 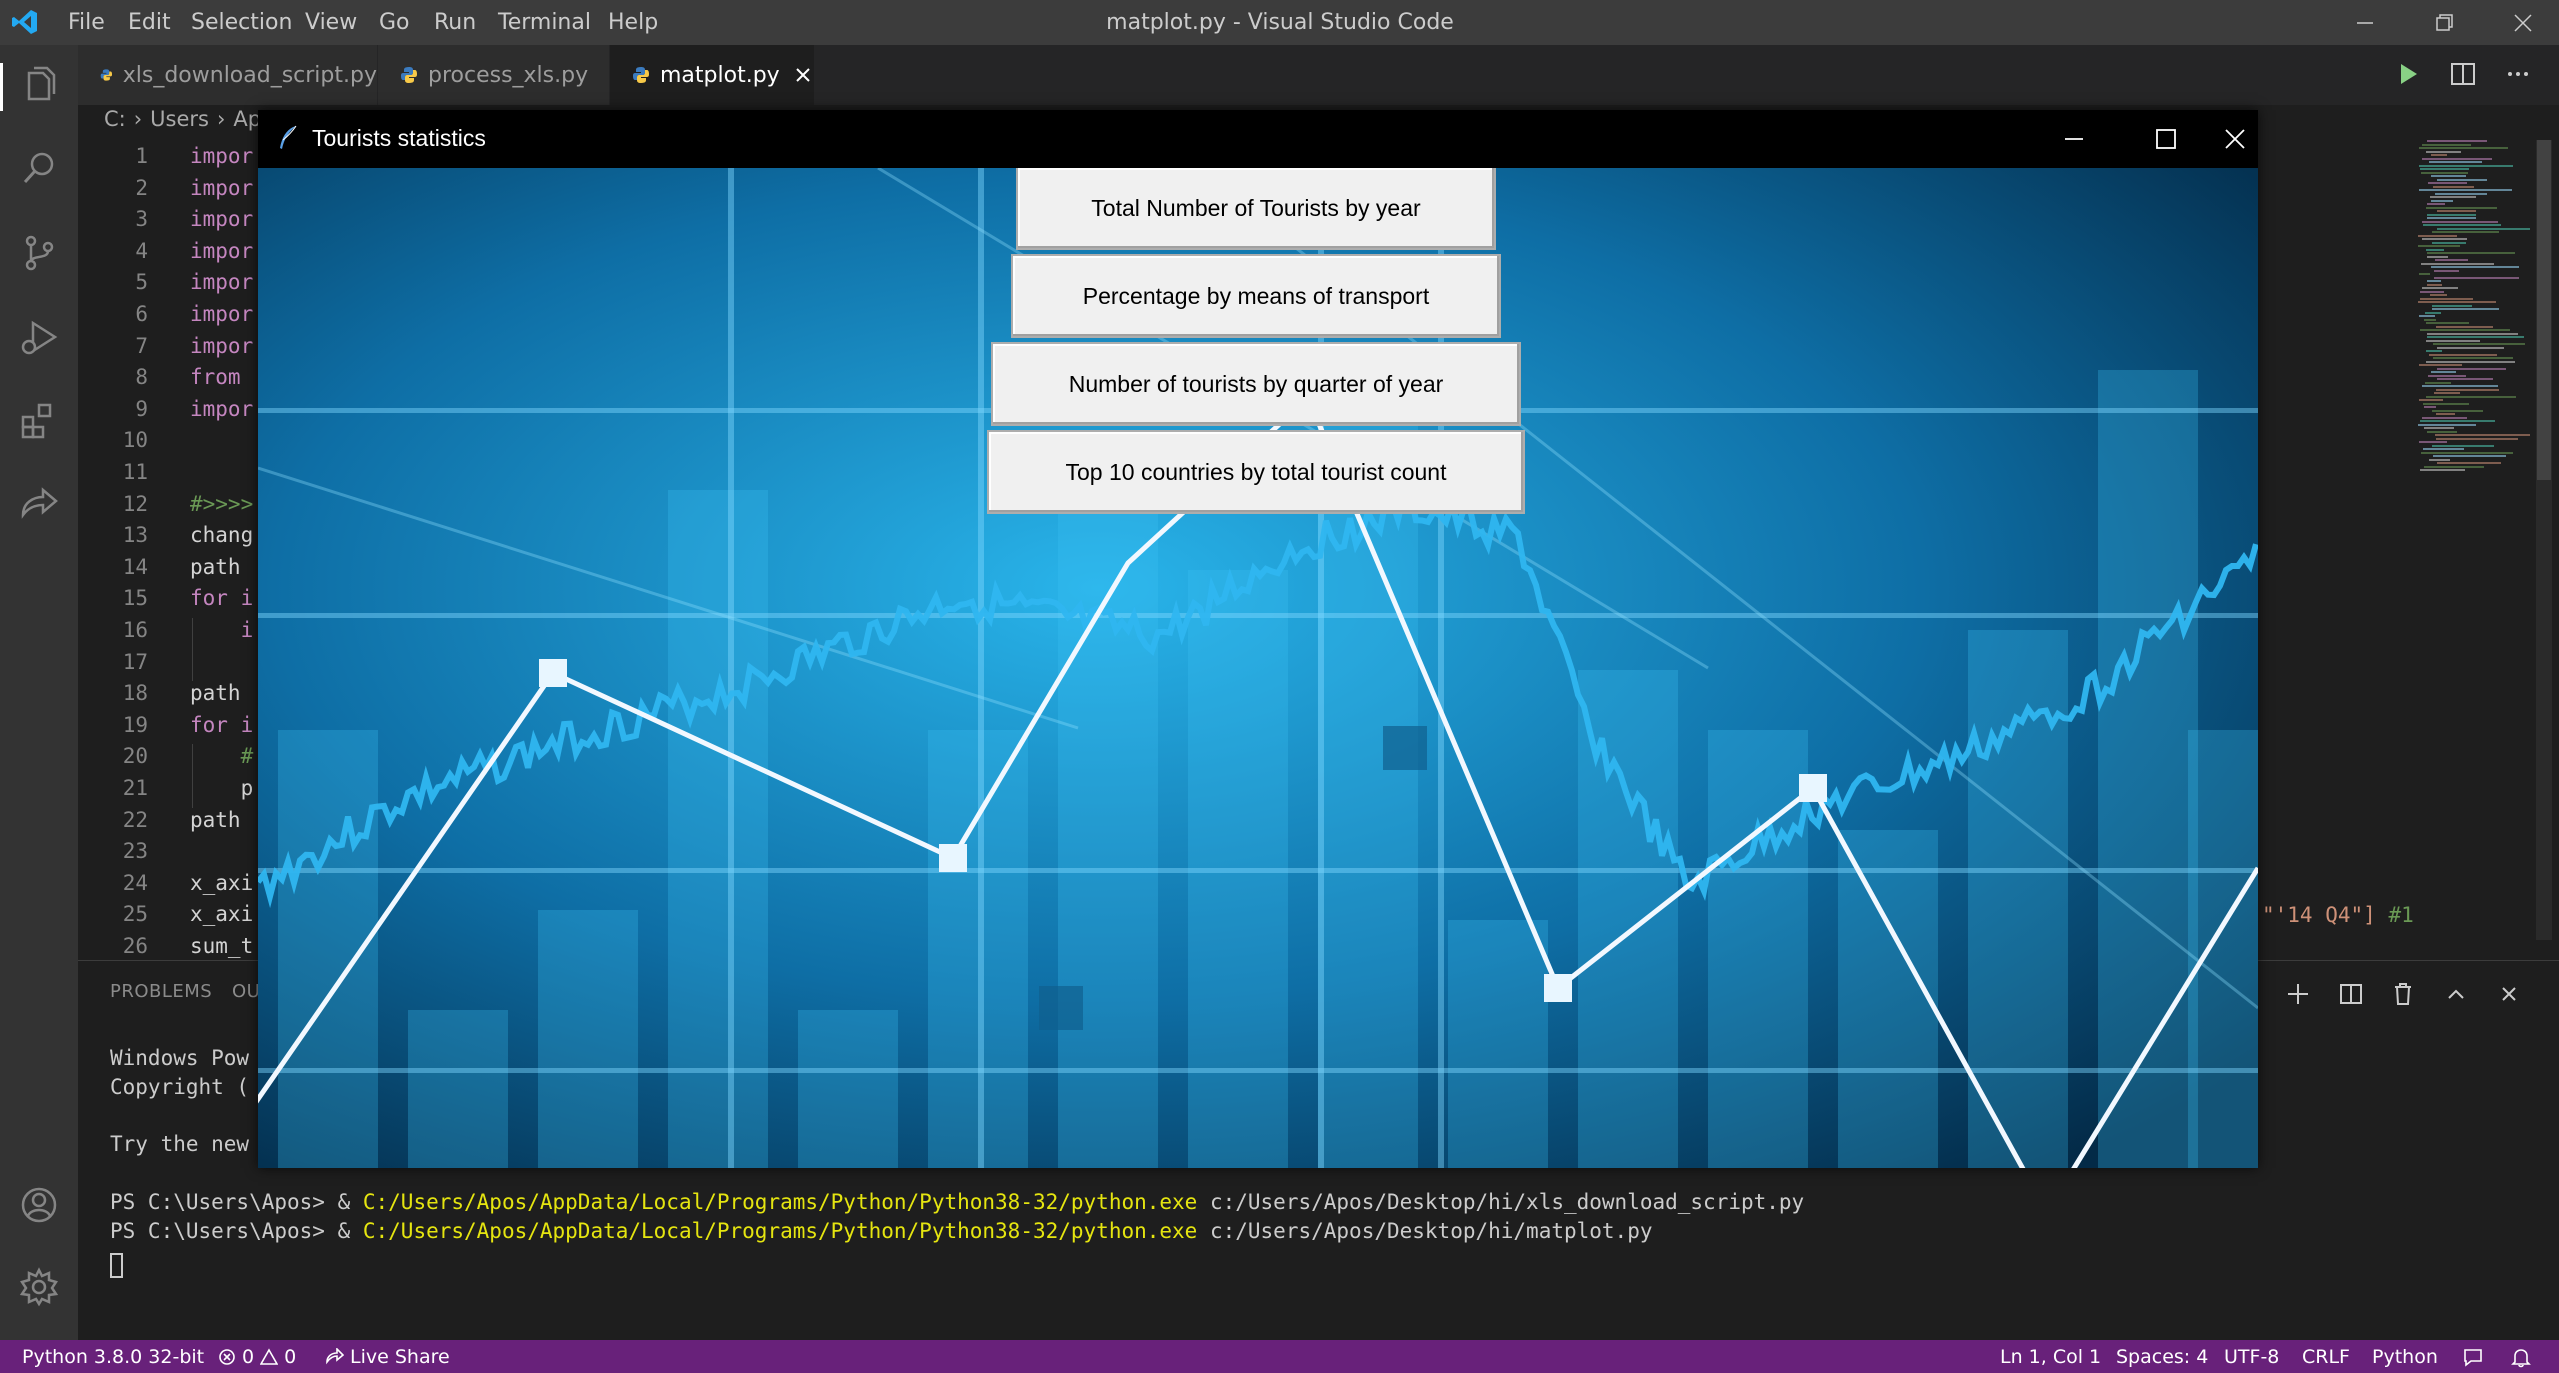 I want to click on search-icon, so click(x=39, y=169).